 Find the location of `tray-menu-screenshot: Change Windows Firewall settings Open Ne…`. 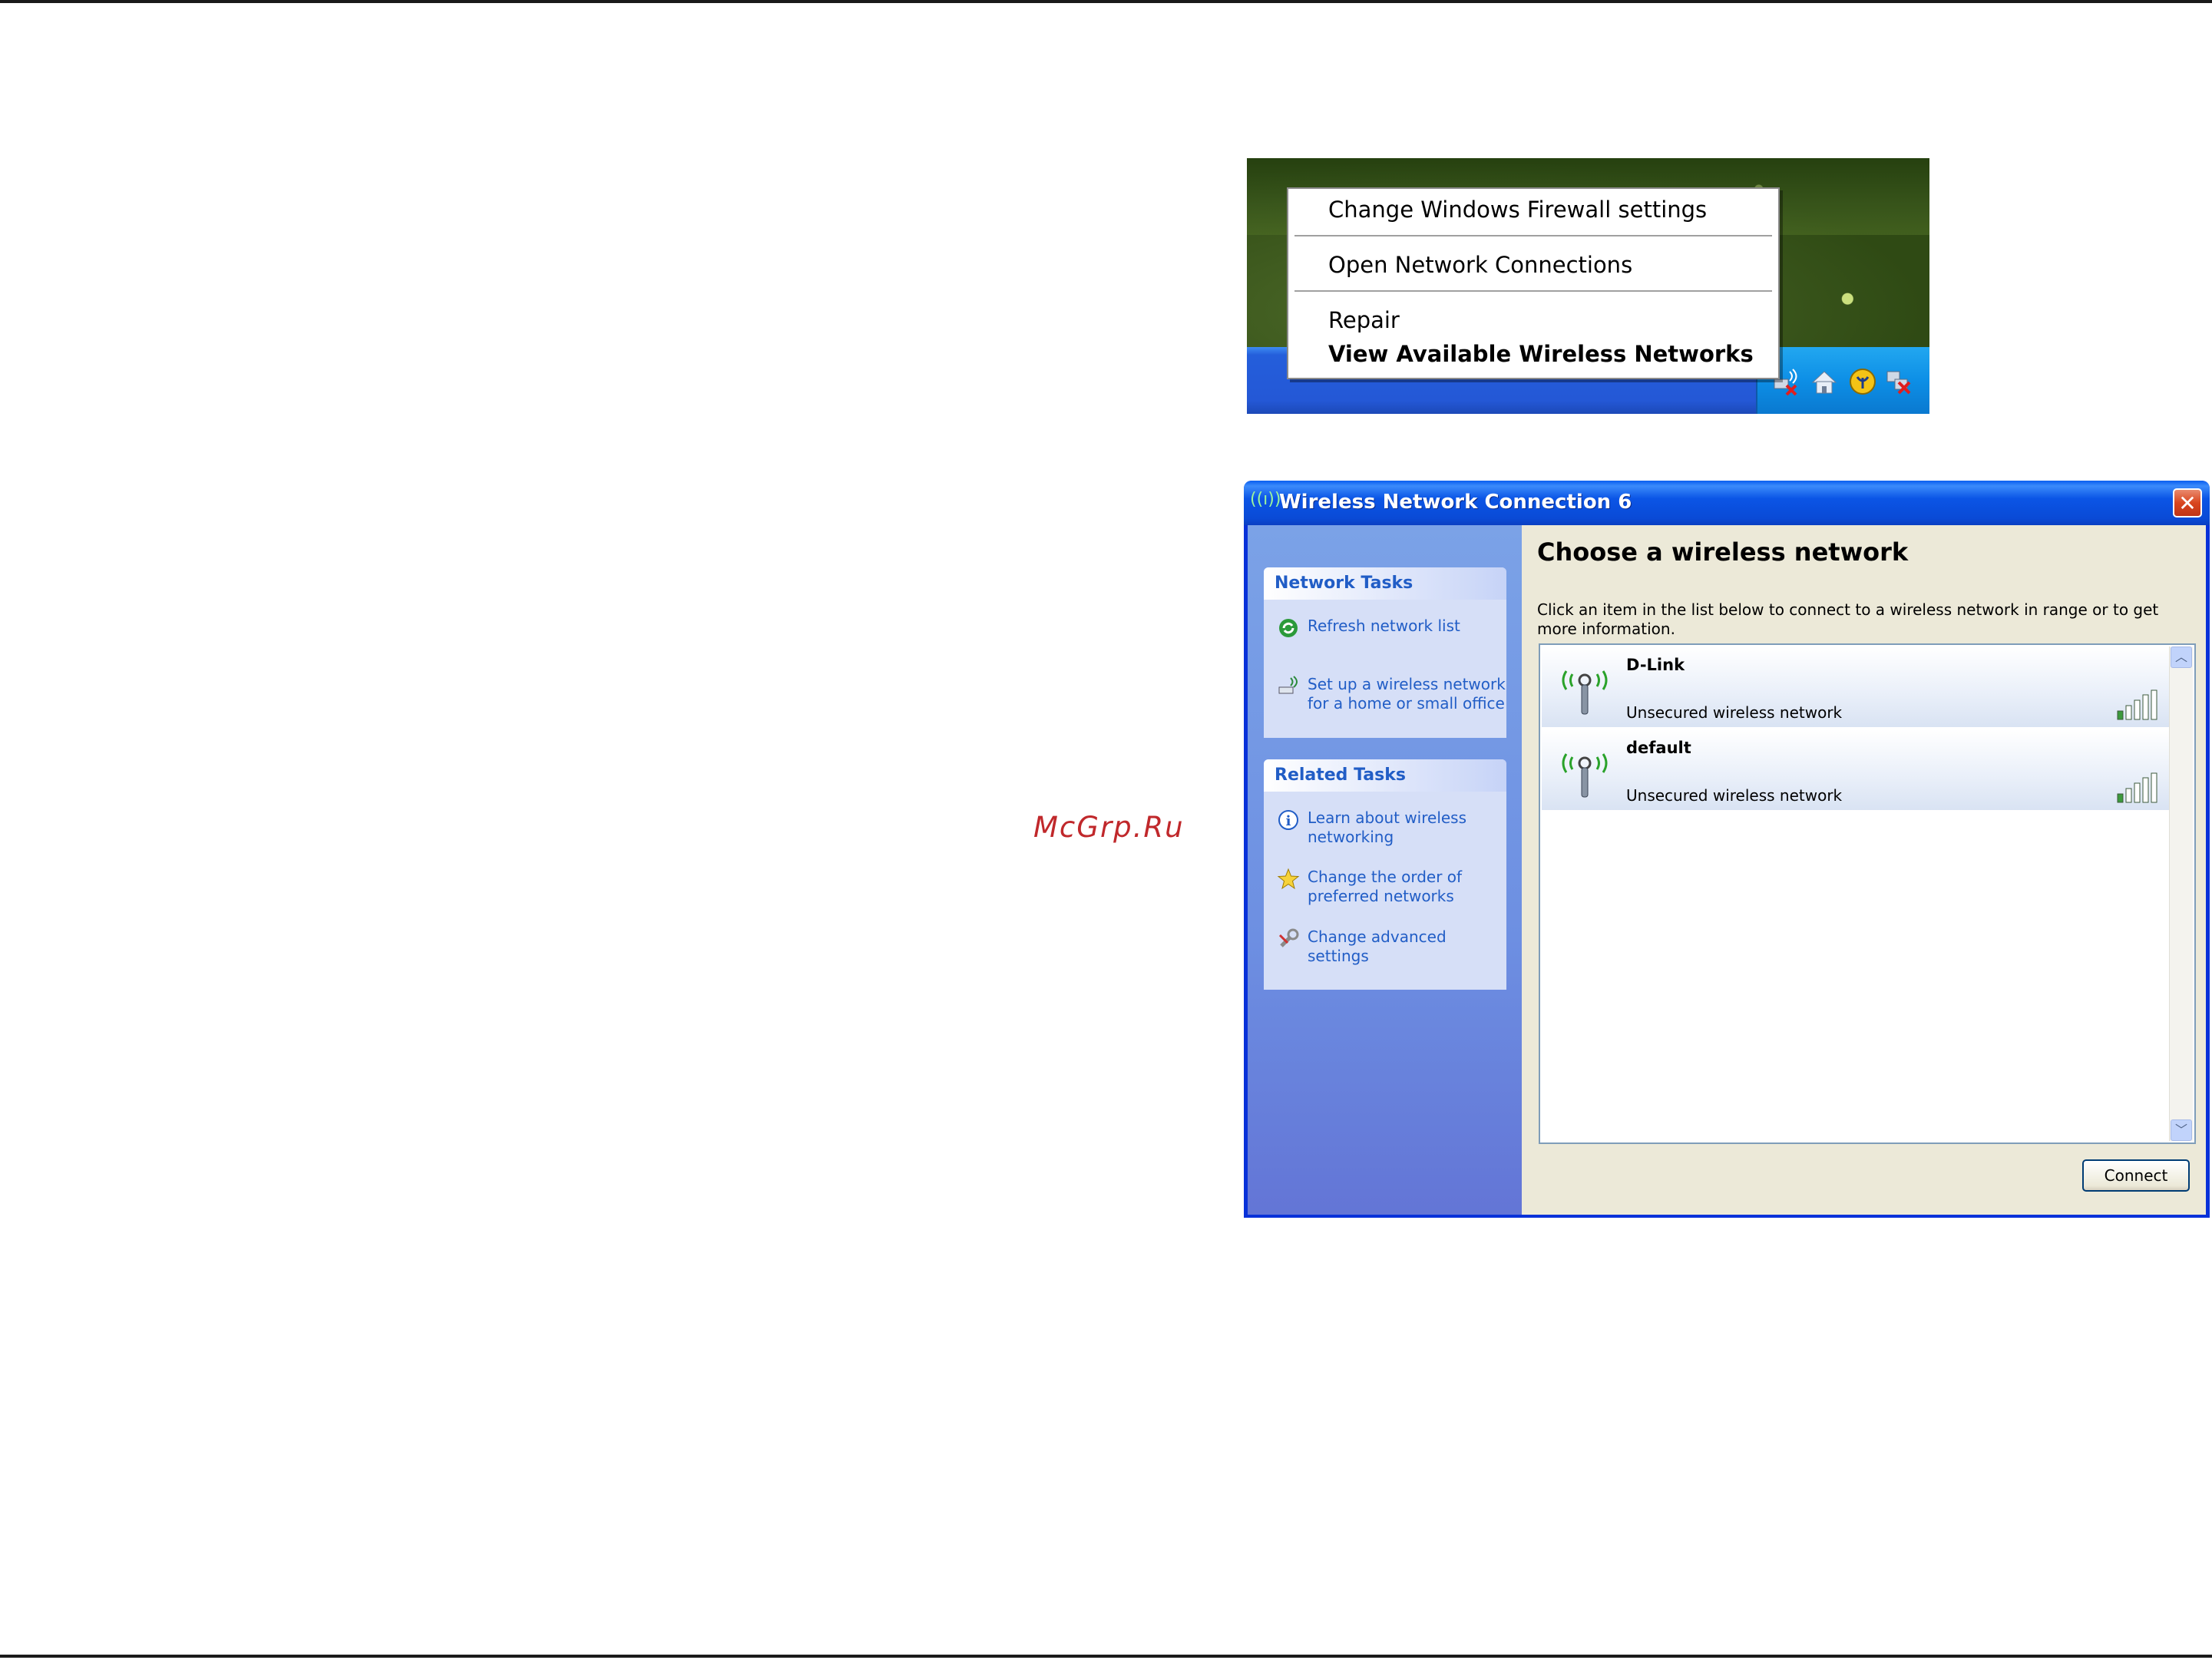

tray-menu-screenshot: Change Windows Firewall settings Open Ne… is located at coordinates (1588, 286).